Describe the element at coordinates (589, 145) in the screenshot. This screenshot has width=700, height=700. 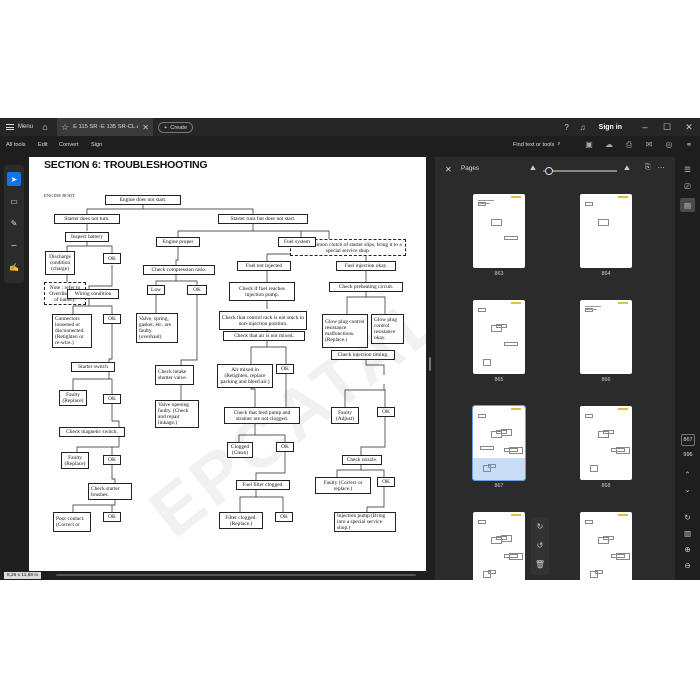
I see `save-icon: ▣` at that location.